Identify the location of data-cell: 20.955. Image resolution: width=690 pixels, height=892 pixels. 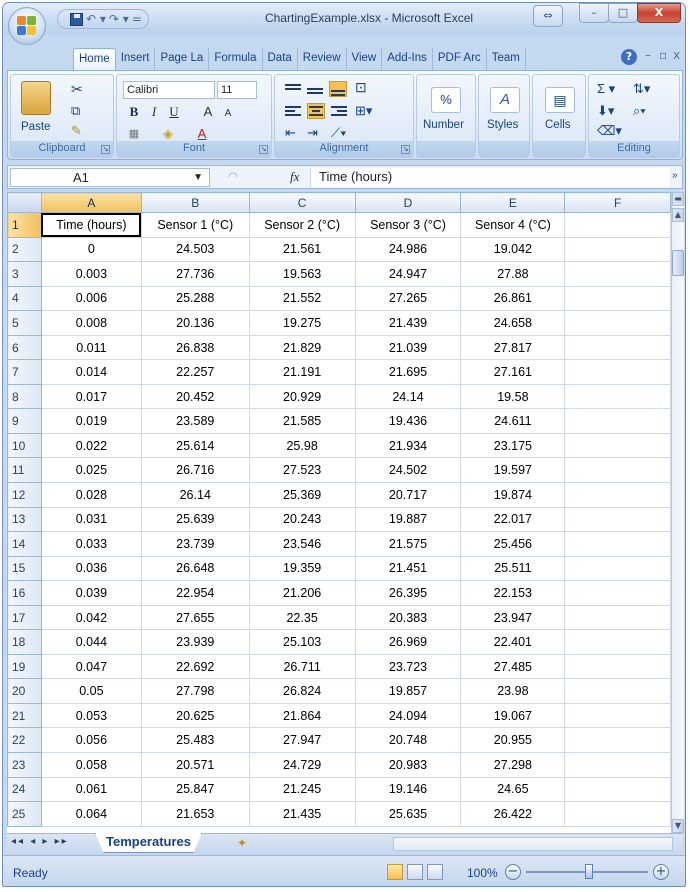
(513, 740).